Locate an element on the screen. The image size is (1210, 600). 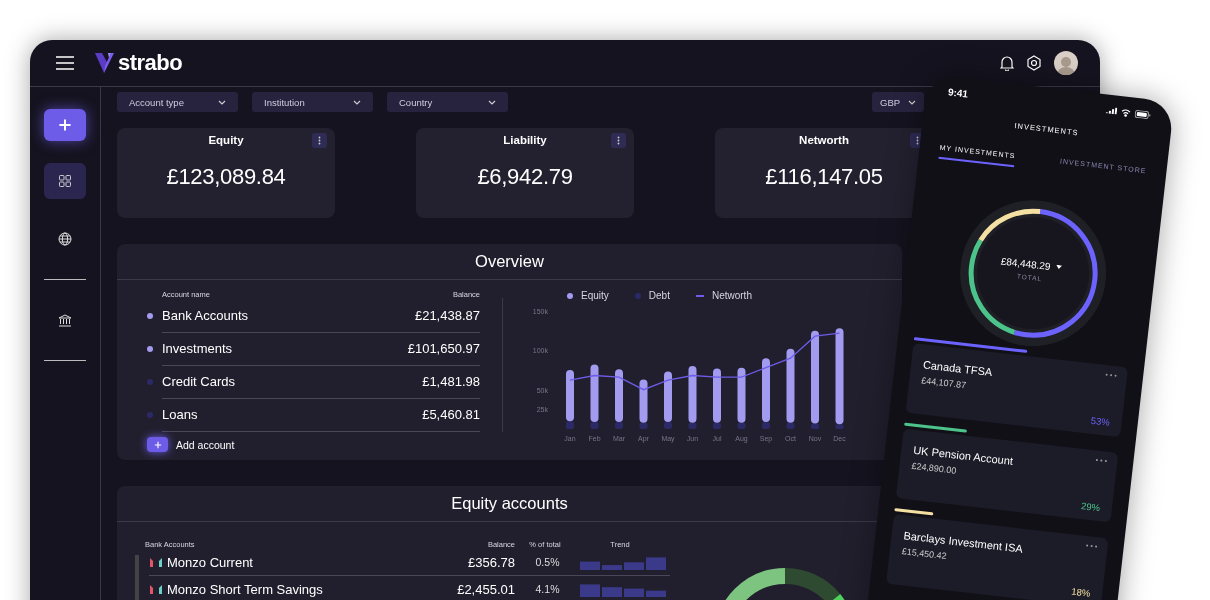
caret-icon is located at coordinates (1058, 267).